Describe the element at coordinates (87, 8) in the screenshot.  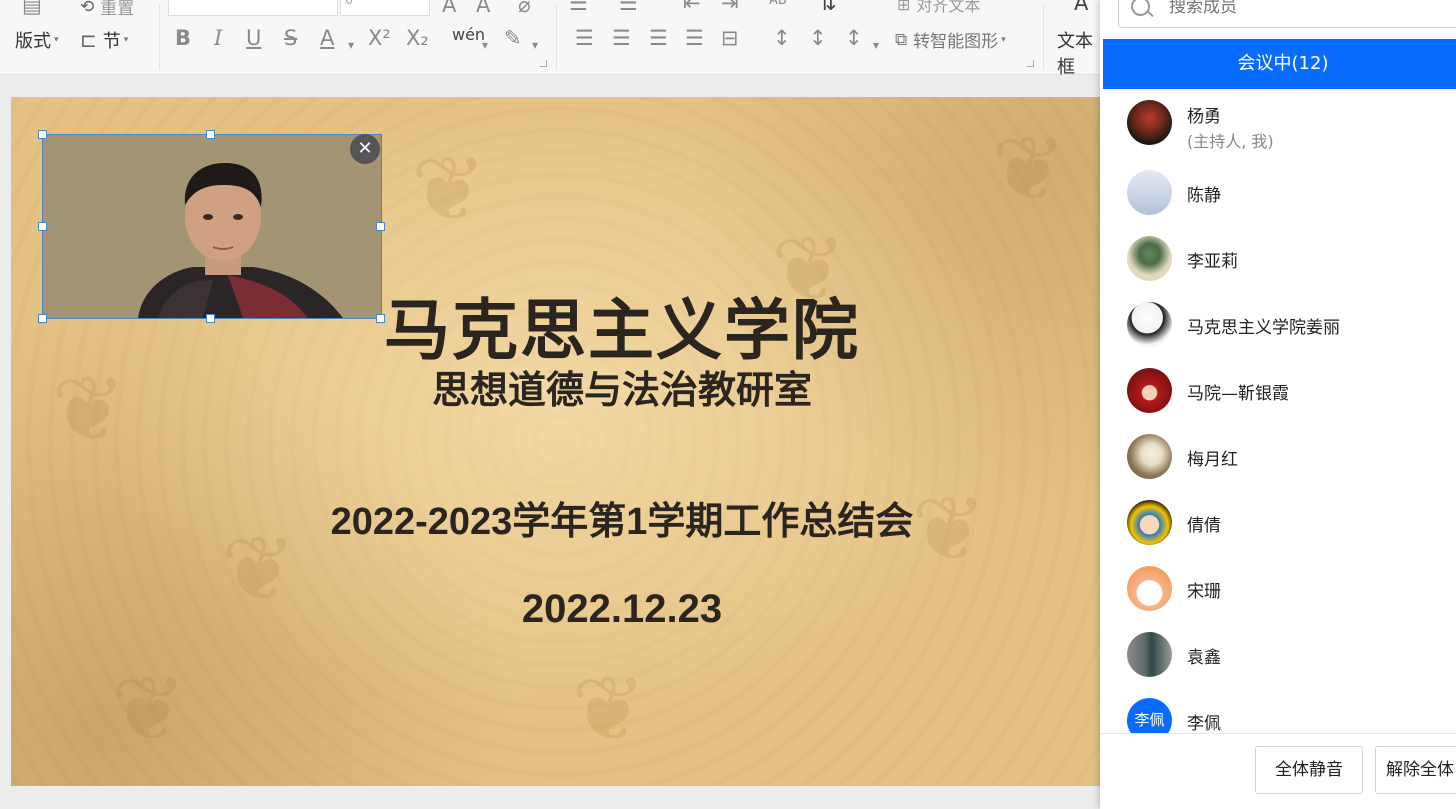
I see `reset-icon: ⟲` at that location.